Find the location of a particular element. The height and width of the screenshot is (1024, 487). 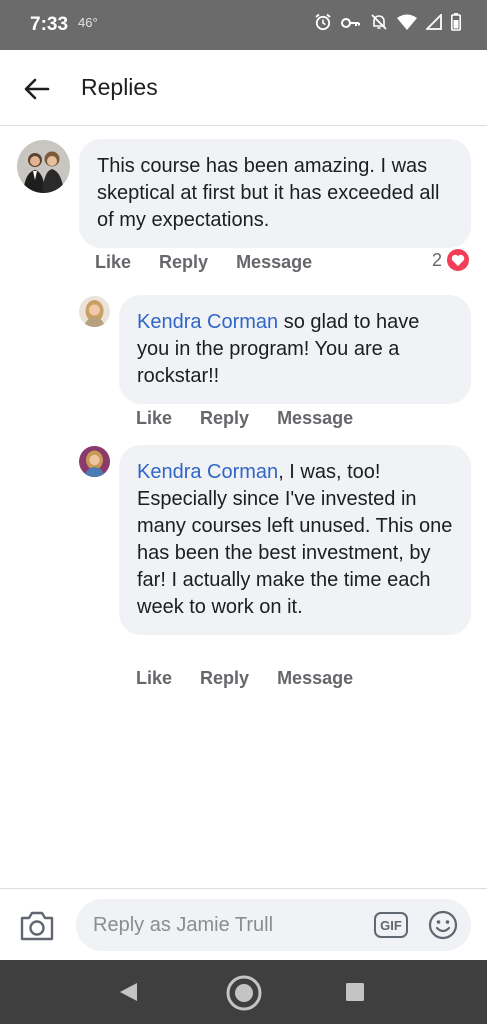

status-bar: 7:33 46° is located at coordinates (243, 25).